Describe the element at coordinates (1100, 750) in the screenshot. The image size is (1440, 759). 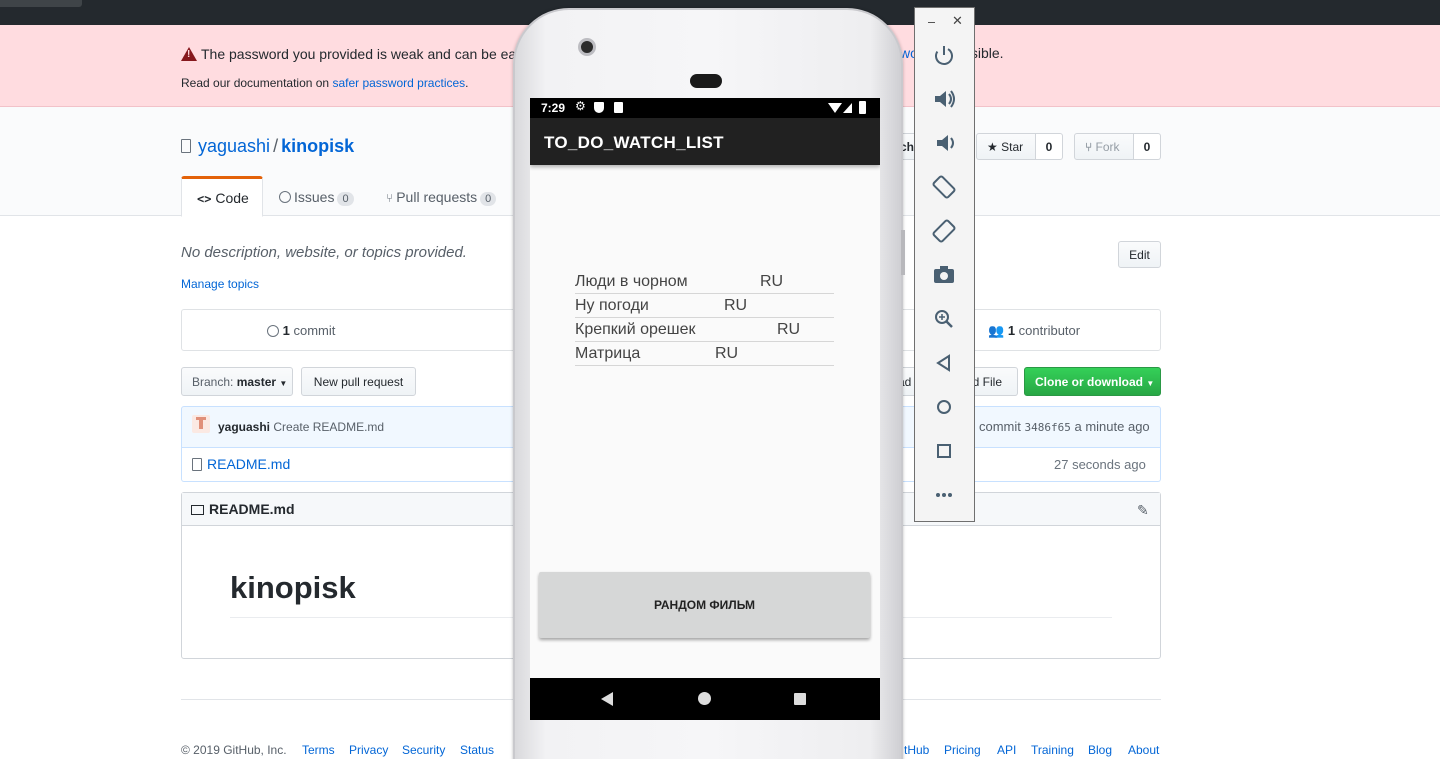
I see `footer-link-blog: Blog` at that location.